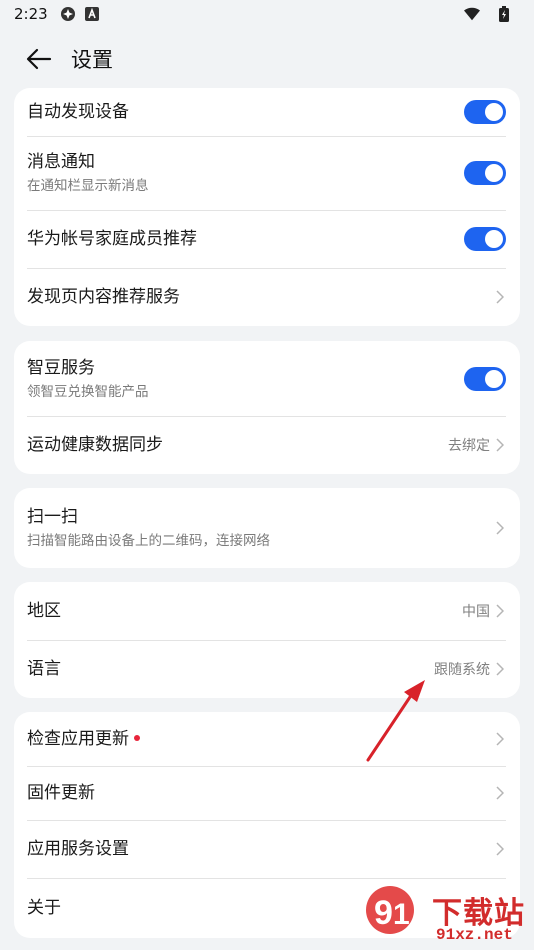 The height and width of the screenshot is (950, 534). Describe the element at coordinates (267, 378) in the screenshot. I see `row-zhidou: 智豆服务 领智豆兑换智能产品` at that location.